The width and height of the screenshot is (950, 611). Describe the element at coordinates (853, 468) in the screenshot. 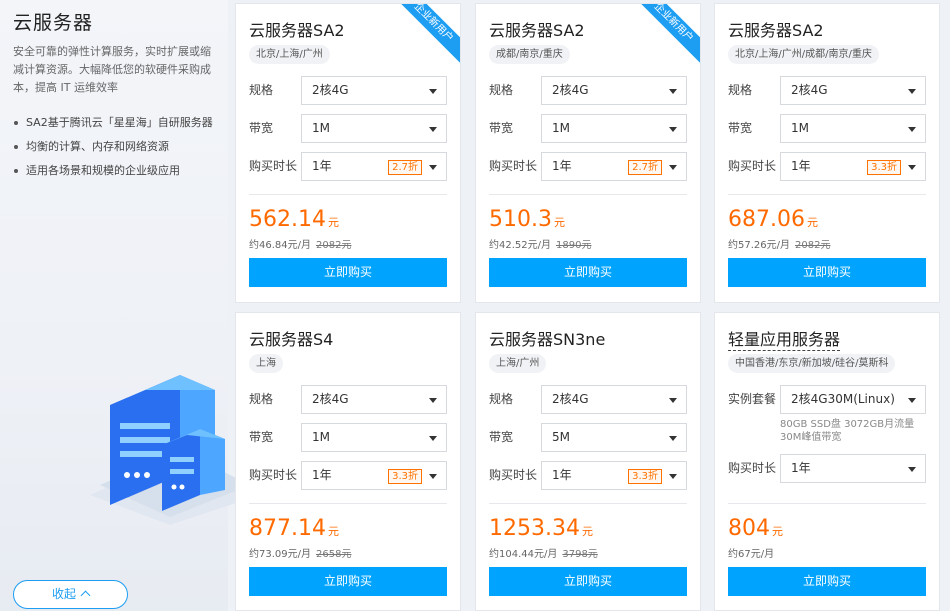

I see `duration-select: 1年` at that location.